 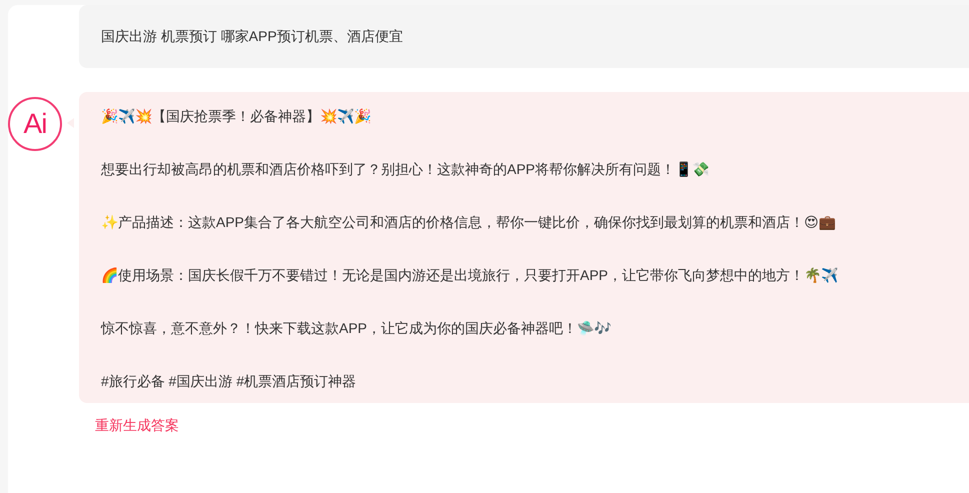 What do you see at coordinates (137, 425) in the screenshot?
I see `regenerate-link: 重新生成答案` at bounding box center [137, 425].